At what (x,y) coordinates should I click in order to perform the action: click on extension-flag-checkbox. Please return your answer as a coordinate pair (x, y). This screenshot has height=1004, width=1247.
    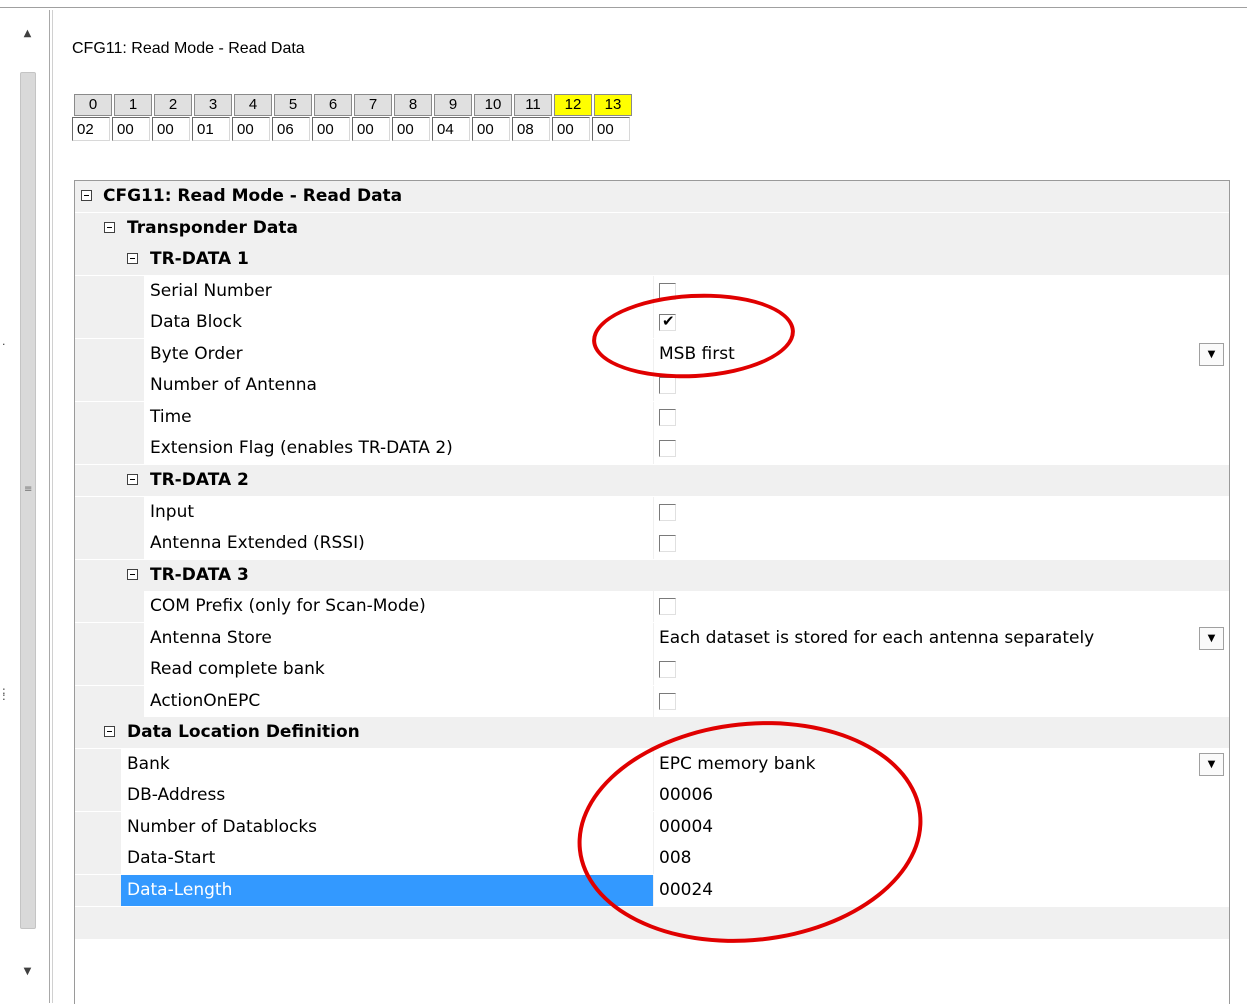
    Looking at the image, I should click on (667, 448).